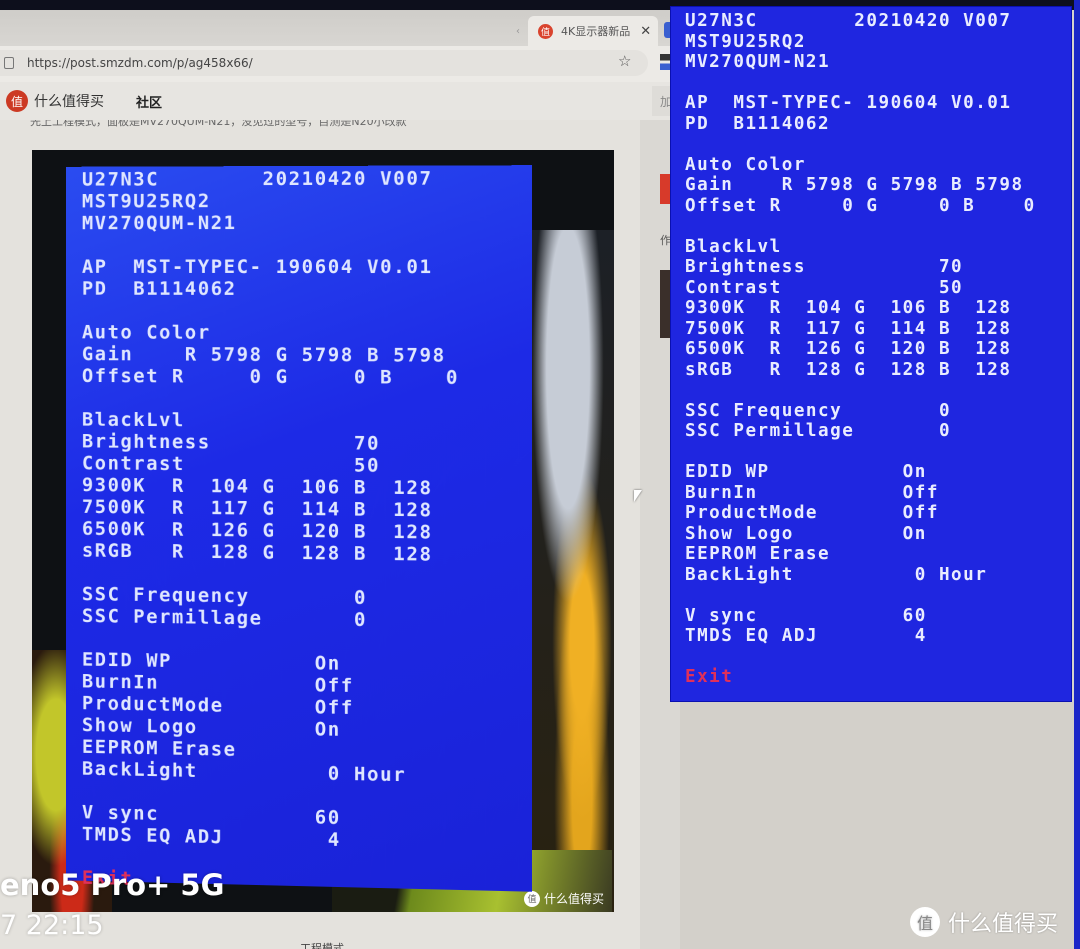 The image size is (1080, 949). I want to click on osd-row: ProductMode Off, so click(812, 513).